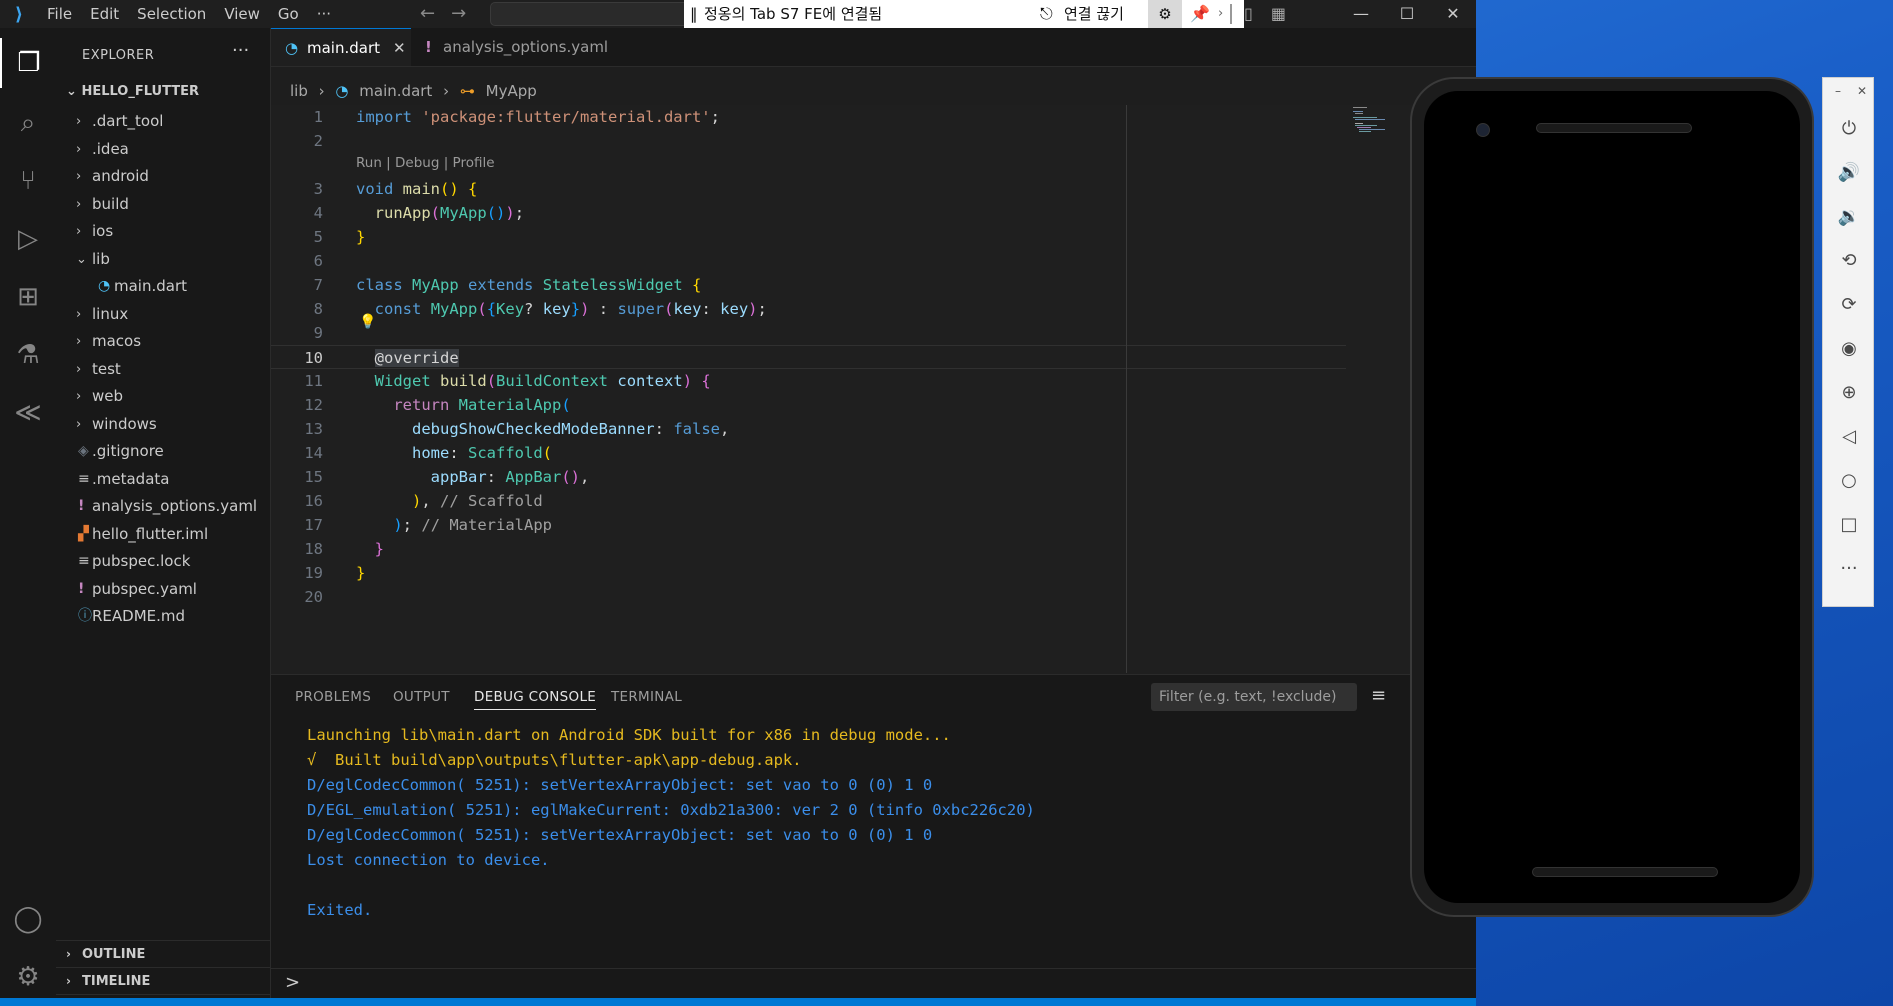 The height and width of the screenshot is (1006, 1893). Describe the element at coordinates (163, 590) in the screenshot. I see `tree-file: ! pubspec.yaml` at that location.